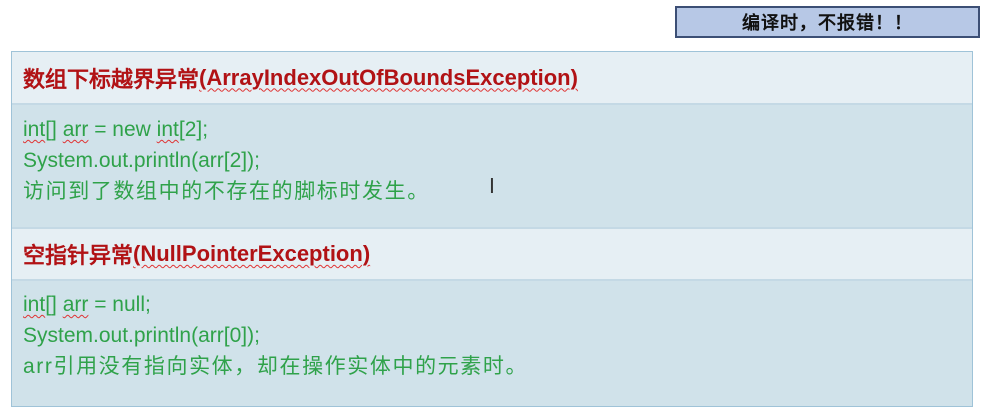 Image resolution: width=997 pixels, height=420 pixels. I want to click on code-line: System.out.println(arr[2]);, so click(141, 160).